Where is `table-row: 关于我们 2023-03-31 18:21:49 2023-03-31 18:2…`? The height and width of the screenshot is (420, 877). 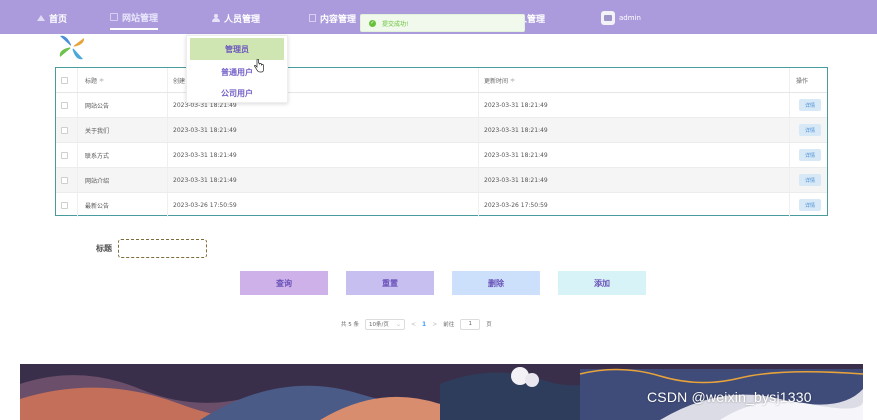
table-row: 关于我们 2023-03-31 18:21:49 2023-03-31 18:2… is located at coordinates (441, 130).